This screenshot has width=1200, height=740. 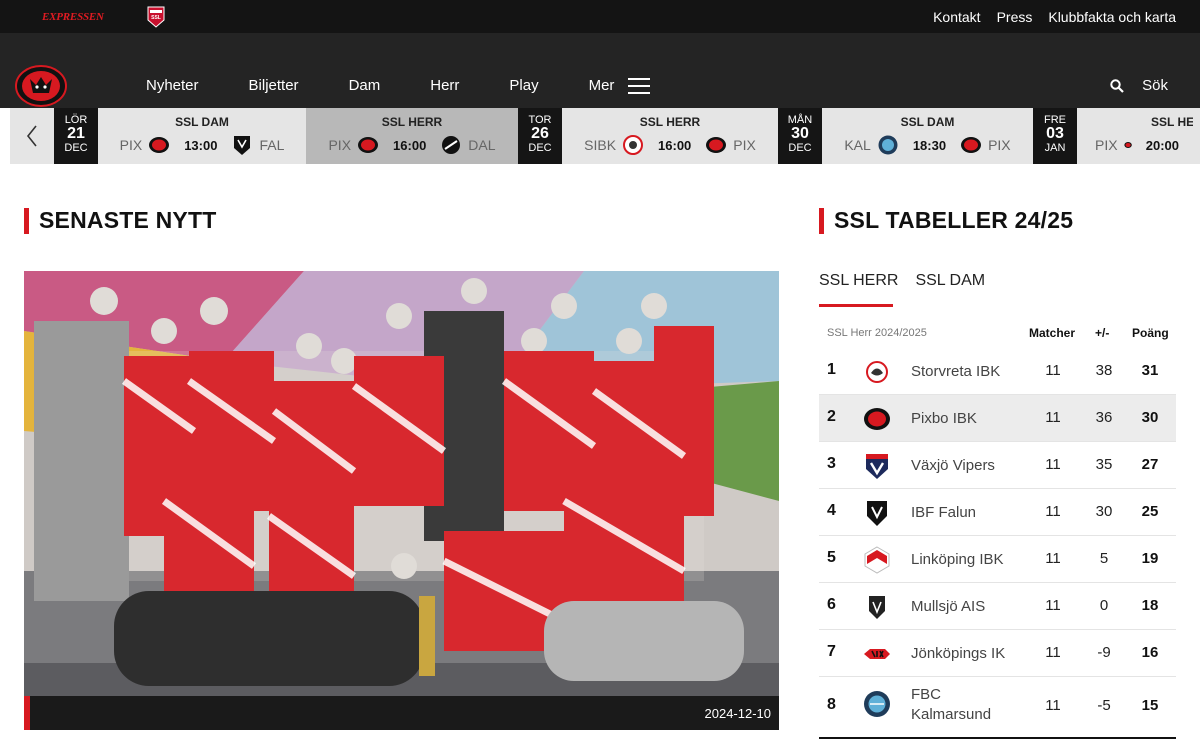 I want to click on table-row: 6 Mullsjö AIS 11 0 18, so click(x=997, y=606).